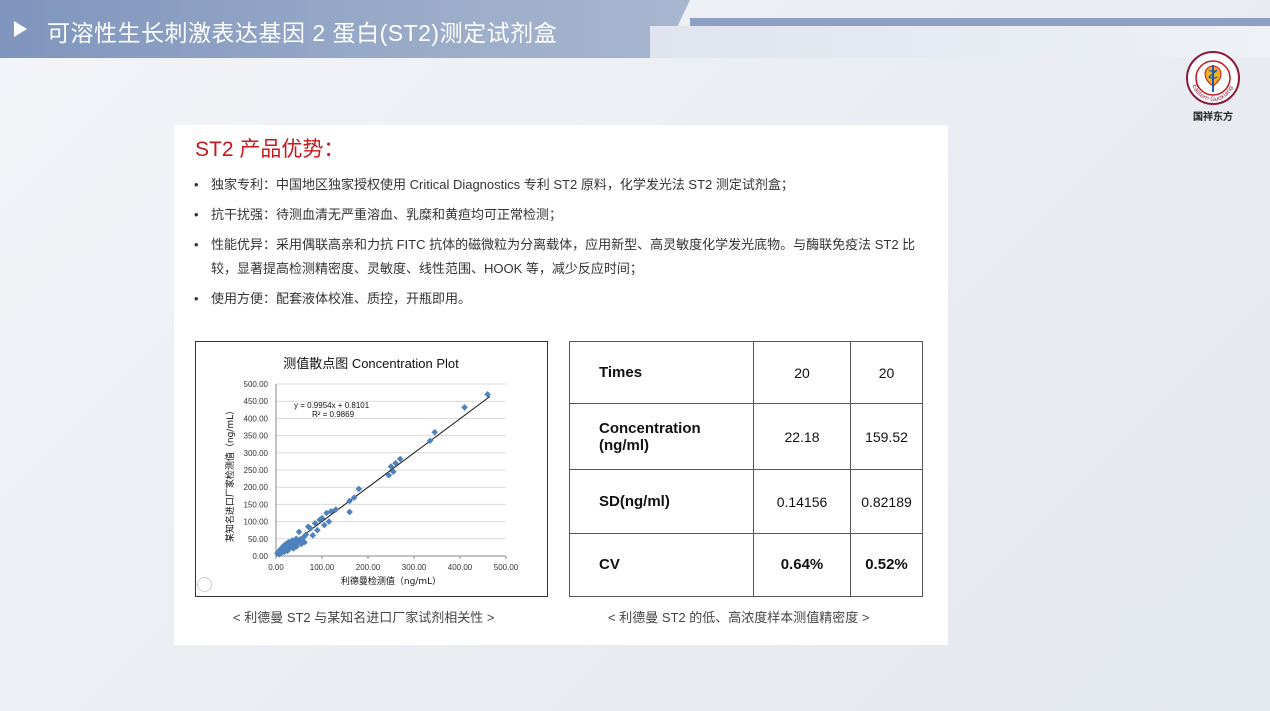  What do you see at coordinates (256, 401) in the screenshot?
I see `y-tick-label: 450.00` at bounding box center [256, 401].